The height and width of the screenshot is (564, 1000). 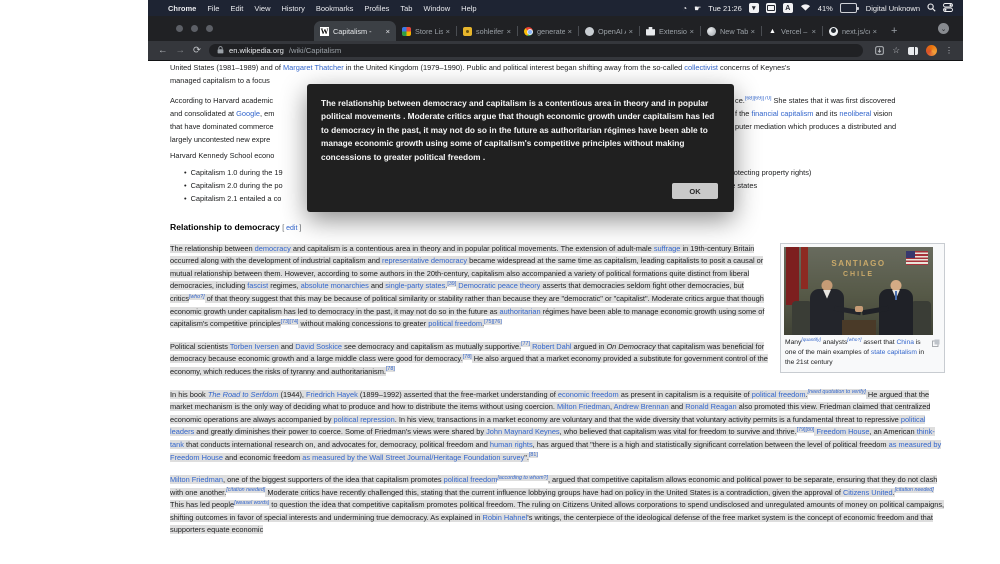 What do you see at coordinates (499, 286) in the screenshot?
I see `wiki-link: Democratic peace theory` at bounding box center [499, 286].